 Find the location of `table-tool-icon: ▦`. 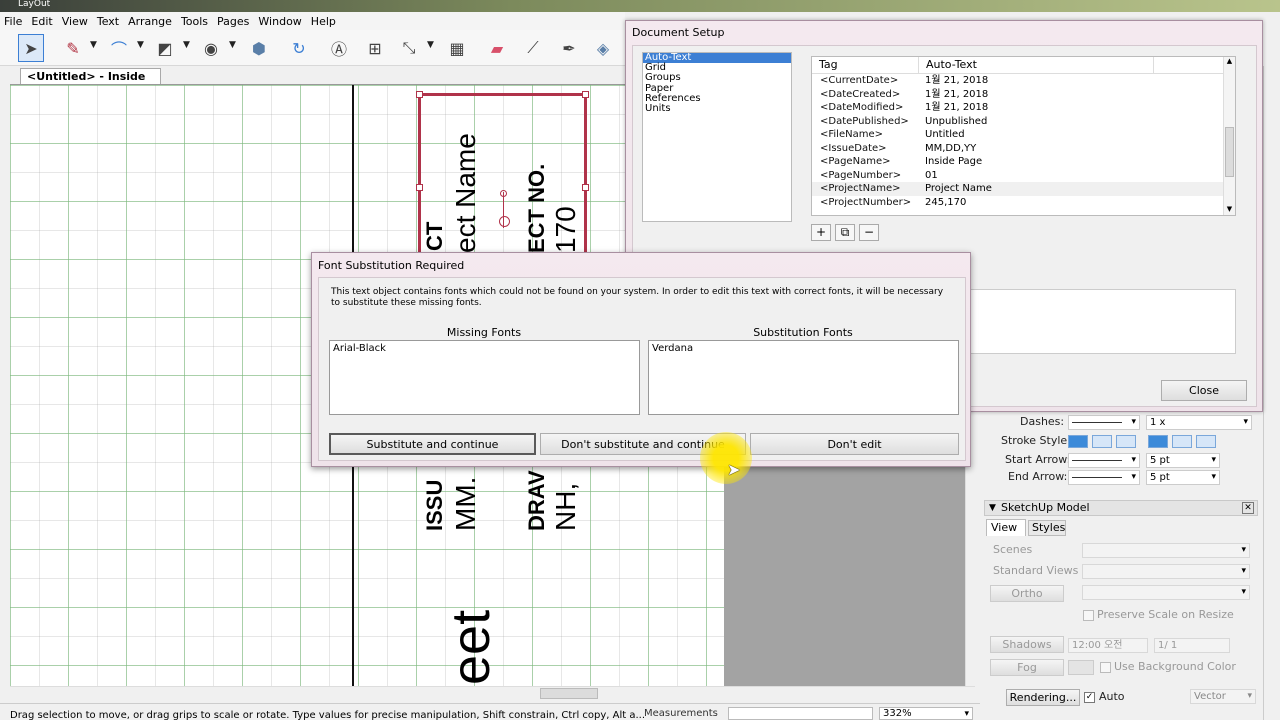

table-tool-icon: ▦ is located at coordinates (457, 48).